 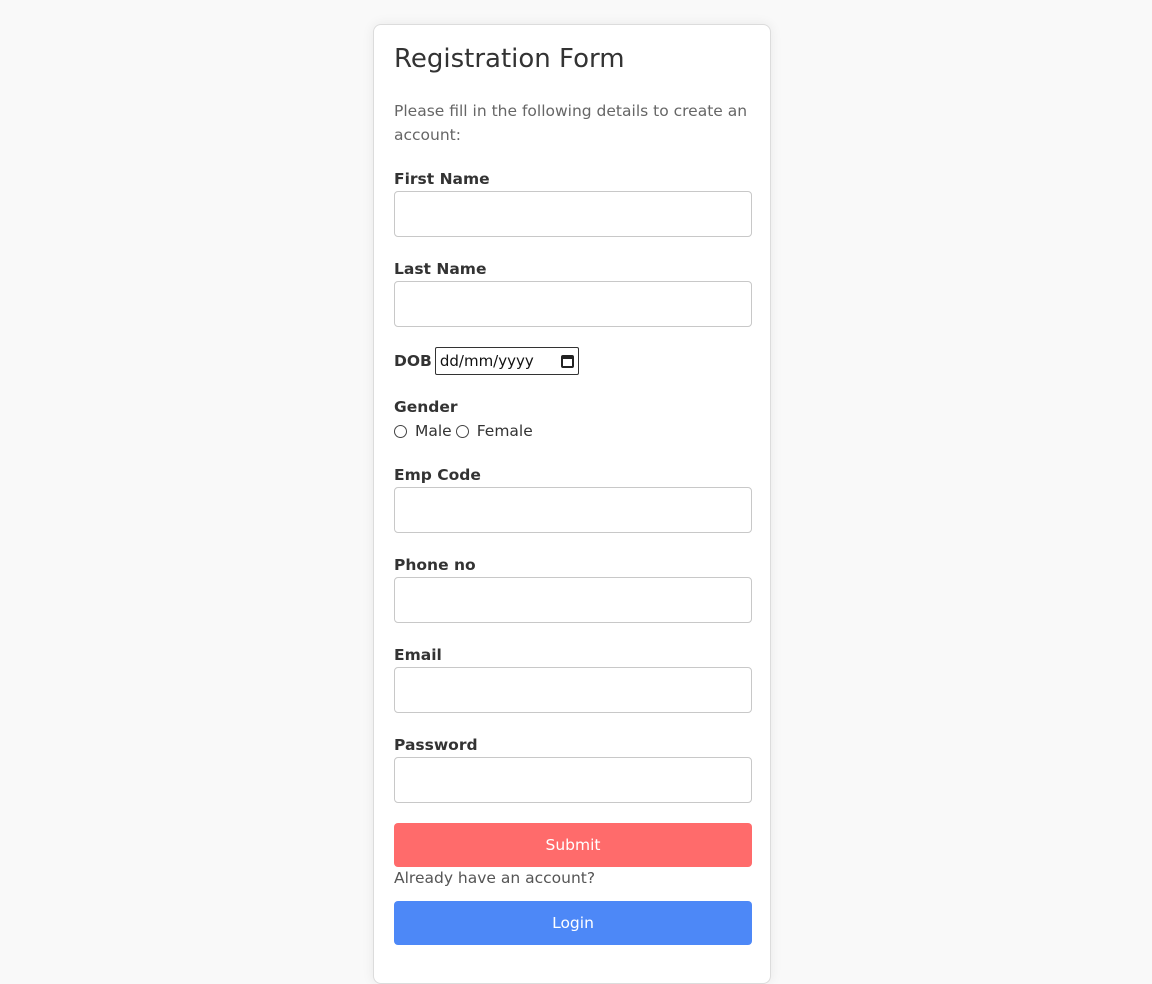 What do you see at coordinates (573, 304) in the screenshot?
I see `last-name-input` at bounding box center [573, 304].